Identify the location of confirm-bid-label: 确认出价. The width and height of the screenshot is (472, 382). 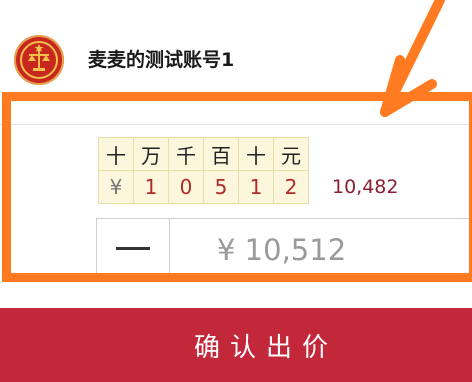
(265, 347).